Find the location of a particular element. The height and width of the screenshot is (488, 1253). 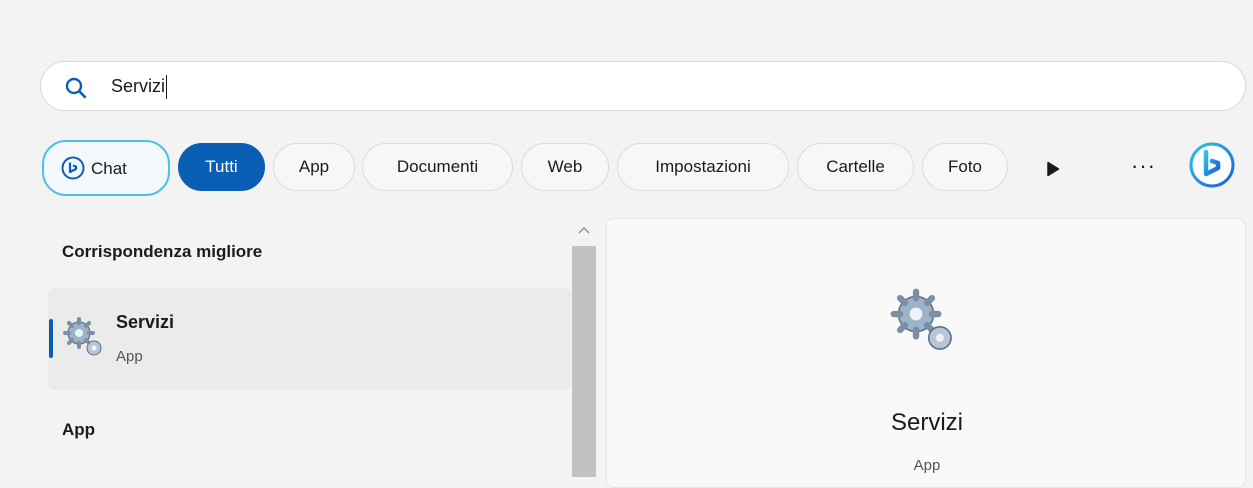

bing-copilot-icon is located at coordinates (1212, 165).